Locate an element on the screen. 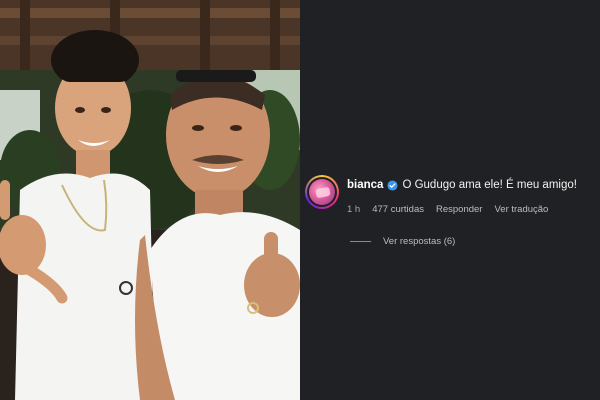 The height and width of the screenshot is (400, 600). view-replies-button: Ver respostas (6) is located at coordinates (402, 241).